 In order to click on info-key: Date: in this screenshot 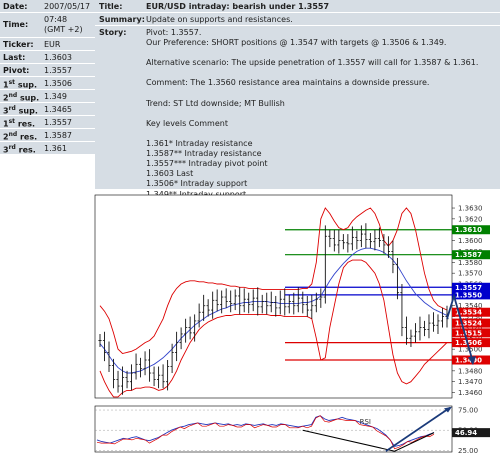, I will do `click(15, 6)`.